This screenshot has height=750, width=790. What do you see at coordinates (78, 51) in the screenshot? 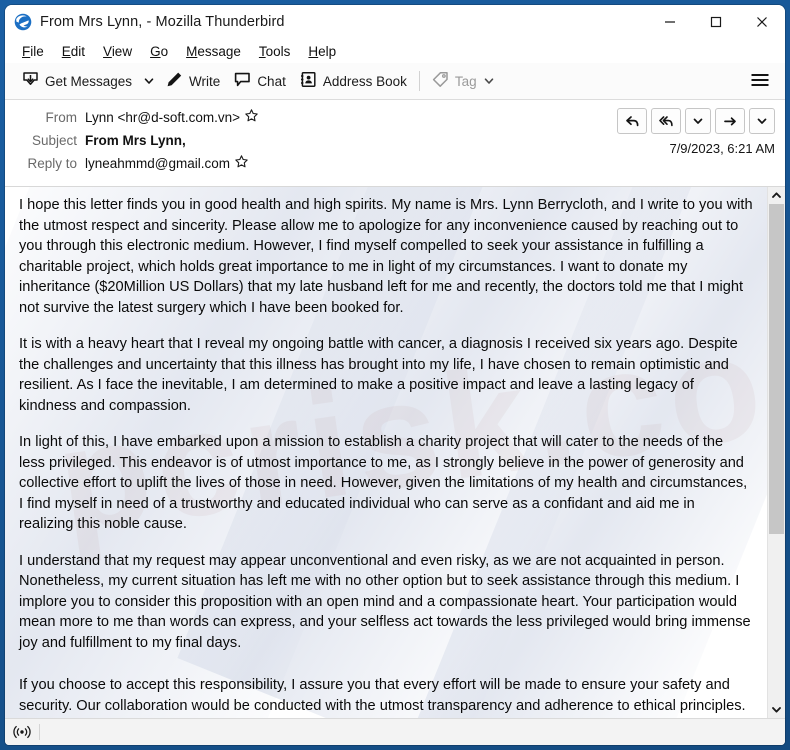
I see `menu-edit-rest: dit` at bounding box center [78, 51].